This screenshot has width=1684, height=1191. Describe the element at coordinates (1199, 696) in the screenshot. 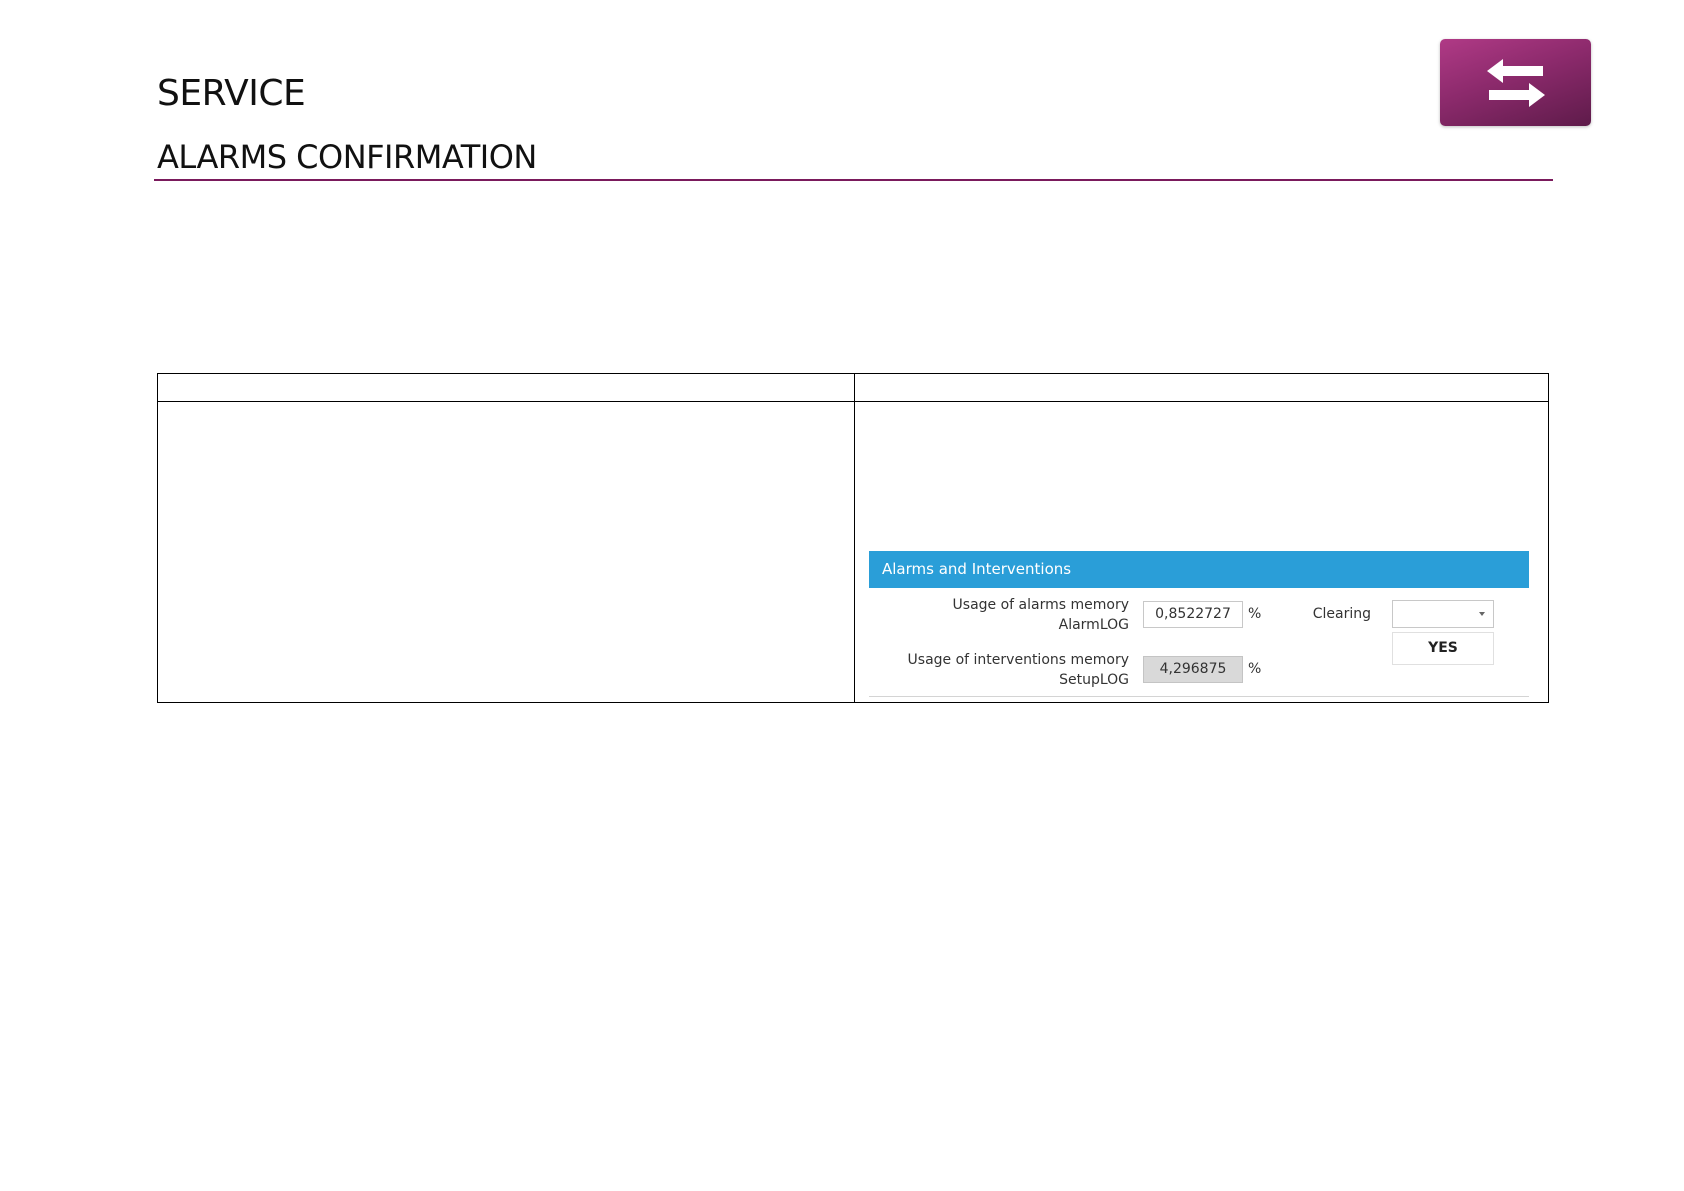

I see `panel-bottom-border` at that location.